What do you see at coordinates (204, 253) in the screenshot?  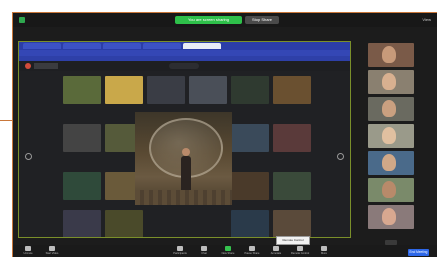 I see `toolbar-label: Chat` at bounding box center [204, 253].